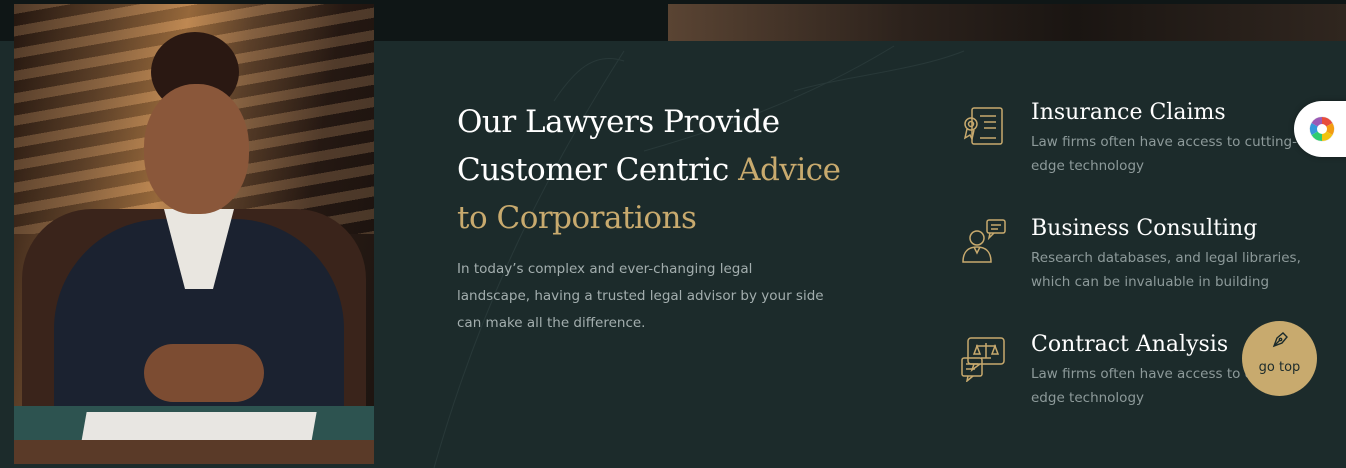 This screenshot has height=468, width=1346. What do you see at coordinates (1007, 22) in the screenshot?
I see `banner-photo-edge` at bounding box center [1007, 22].